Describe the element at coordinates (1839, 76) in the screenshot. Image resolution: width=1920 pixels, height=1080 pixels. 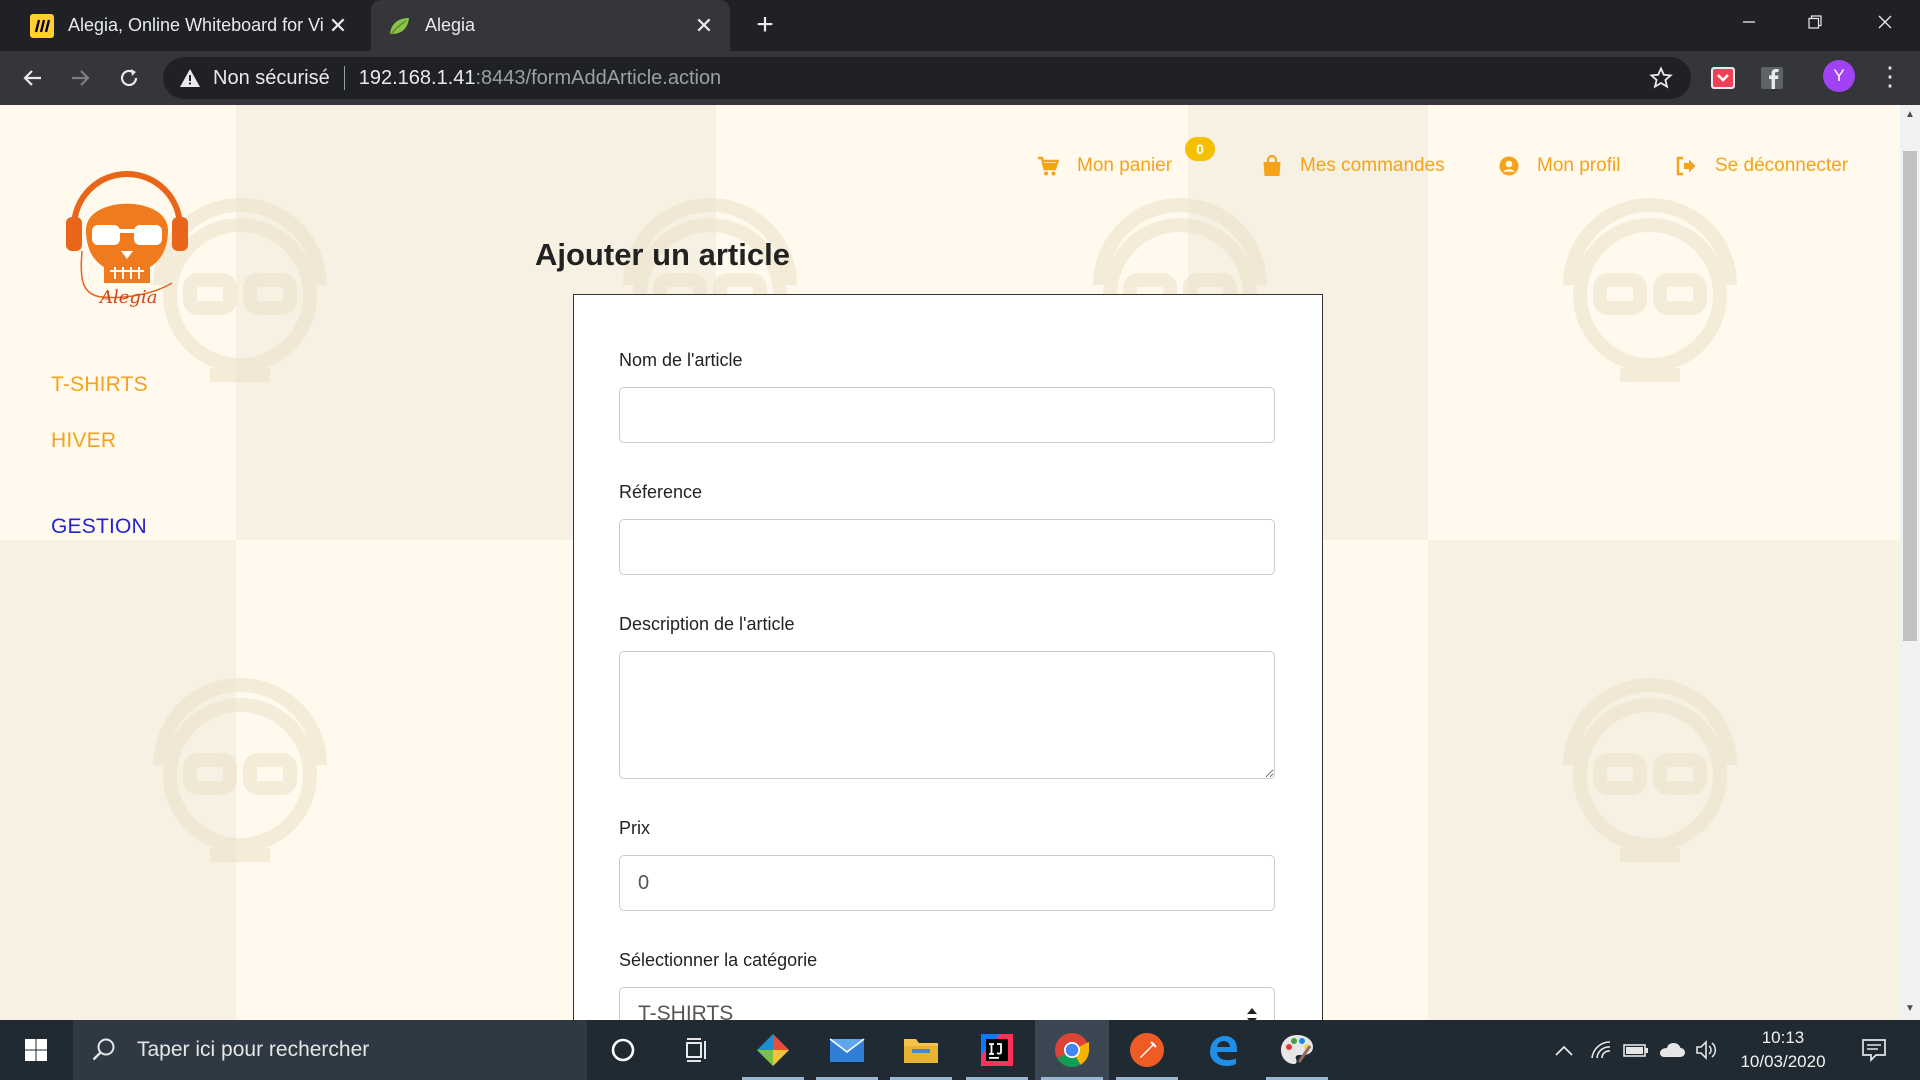
I see `profile-avatar: Y` at that location.